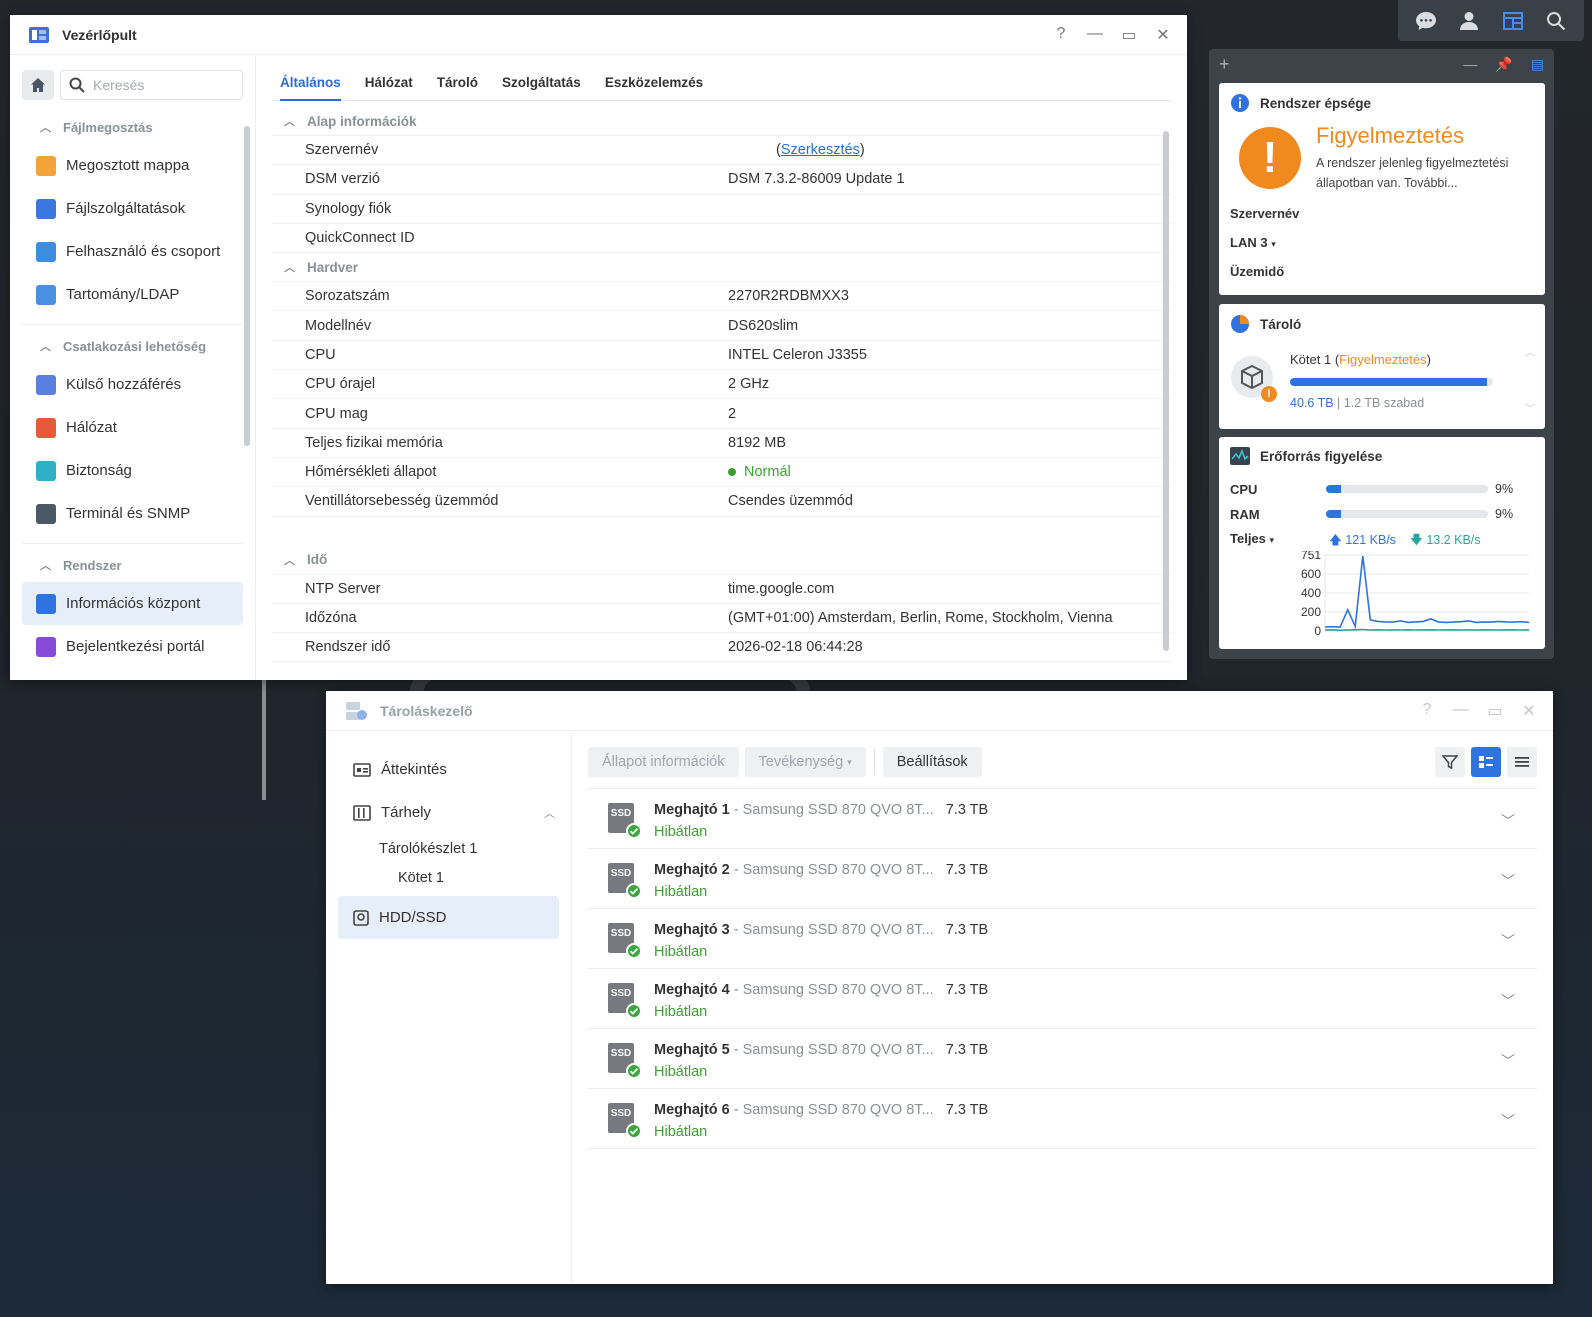 The image size is (1592, 1317). I want to click on sidebar-item: Megosztott mappa, so click(132, 165).